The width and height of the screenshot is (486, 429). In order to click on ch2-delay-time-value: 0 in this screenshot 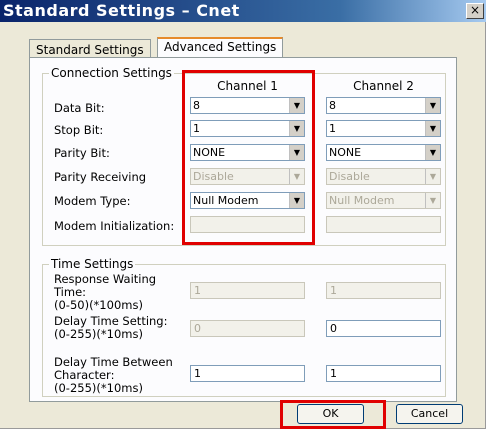, I will do `click(333, 328)`.